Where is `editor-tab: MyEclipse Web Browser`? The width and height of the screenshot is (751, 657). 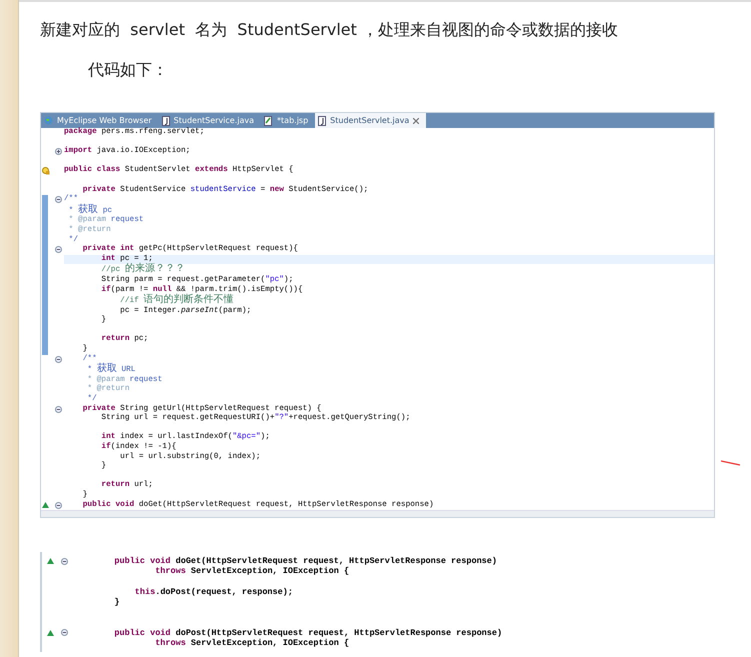
editor-tab: MyEclipse Web Browser is located at coordinates (100, 120).